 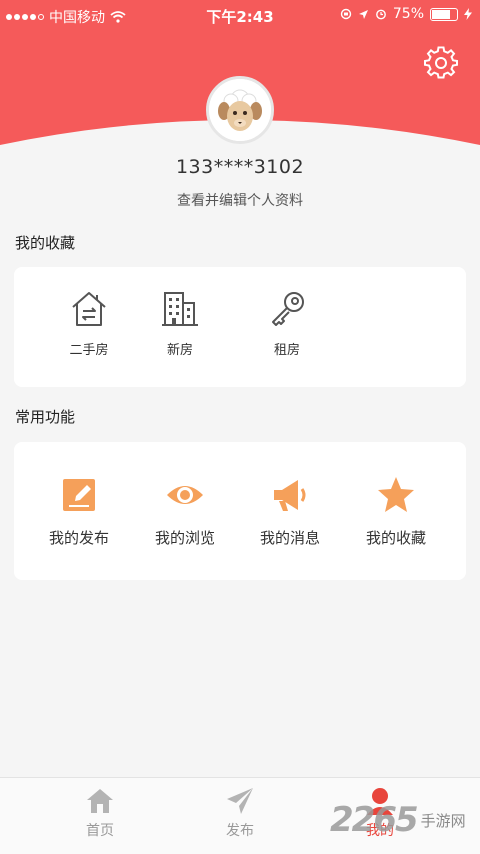 I want to click on function-label: 我的发布, so click(x=78, y=538).